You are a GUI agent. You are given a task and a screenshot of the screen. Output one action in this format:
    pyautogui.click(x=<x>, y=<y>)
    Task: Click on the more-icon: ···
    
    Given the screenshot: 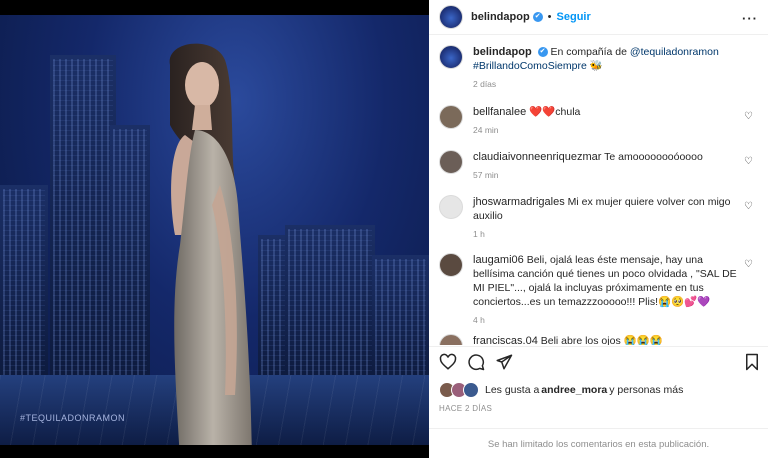 What is the action you would take?
    pyautogui.click(x=750, y=18)
    